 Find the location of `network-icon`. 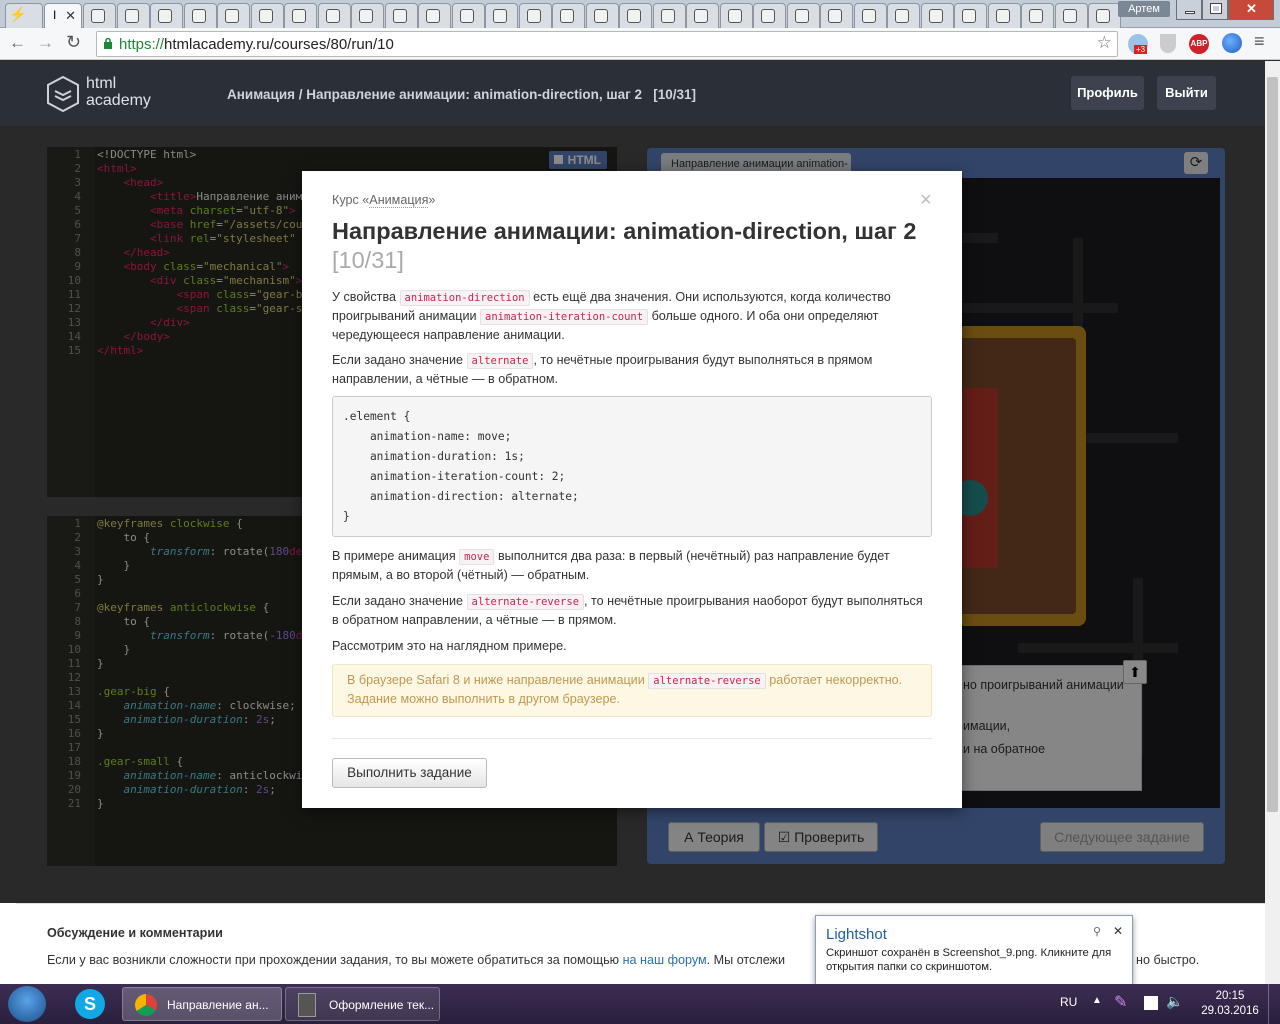

network-icon is located at coordinates (1151, 1003).